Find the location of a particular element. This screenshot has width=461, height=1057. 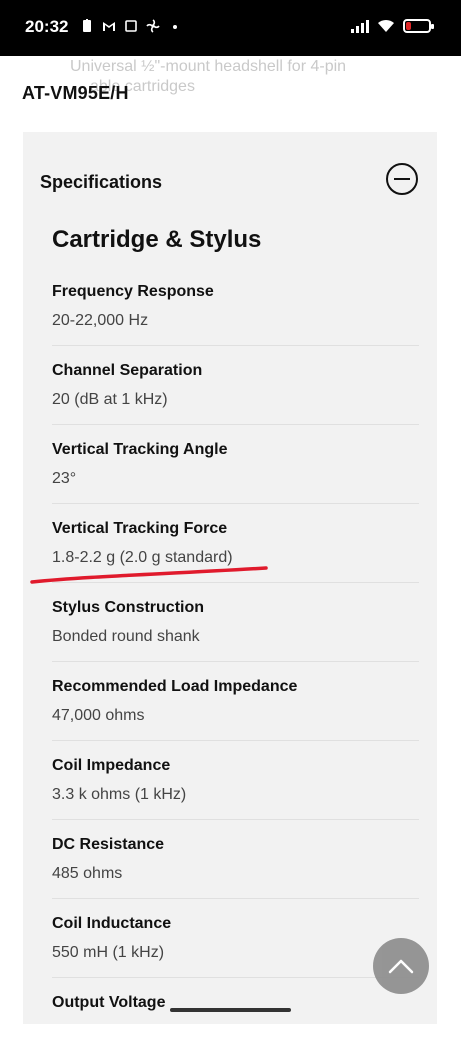

system-indicators is located at coordinates (392, 26).